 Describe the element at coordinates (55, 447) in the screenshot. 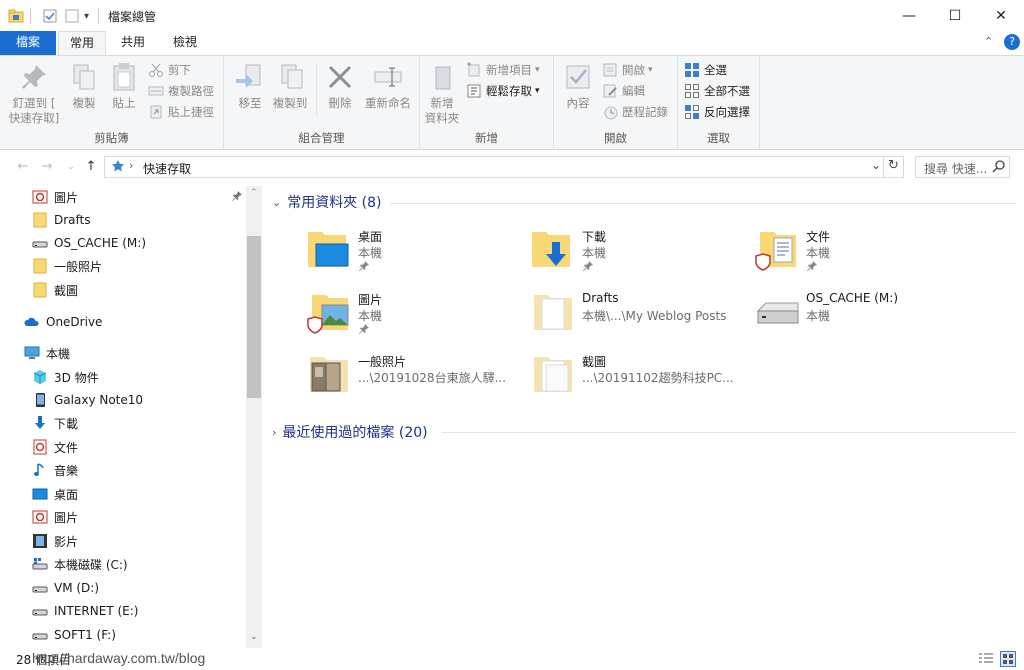

I see `nav-item-documents: 文件` at that location.